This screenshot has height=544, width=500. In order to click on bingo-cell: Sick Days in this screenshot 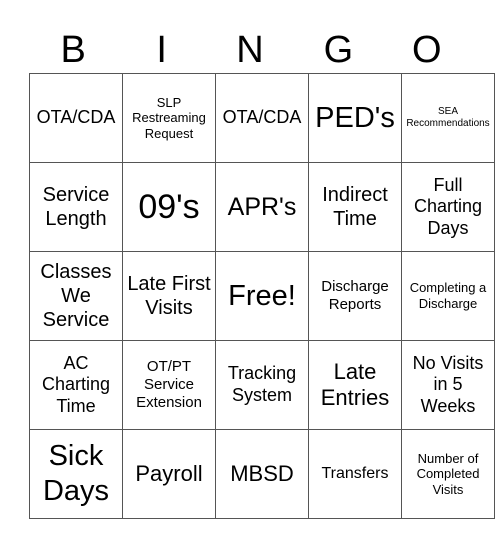, I will do `click(76, 474)`.